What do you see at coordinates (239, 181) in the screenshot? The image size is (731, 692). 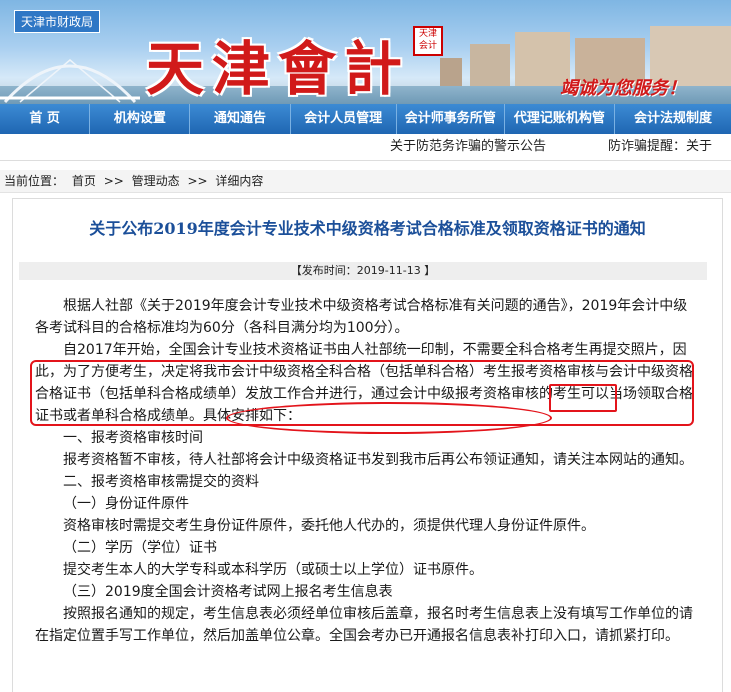 I see `breadcrumb-current: 详细内容` at bounding box center [239, 181].